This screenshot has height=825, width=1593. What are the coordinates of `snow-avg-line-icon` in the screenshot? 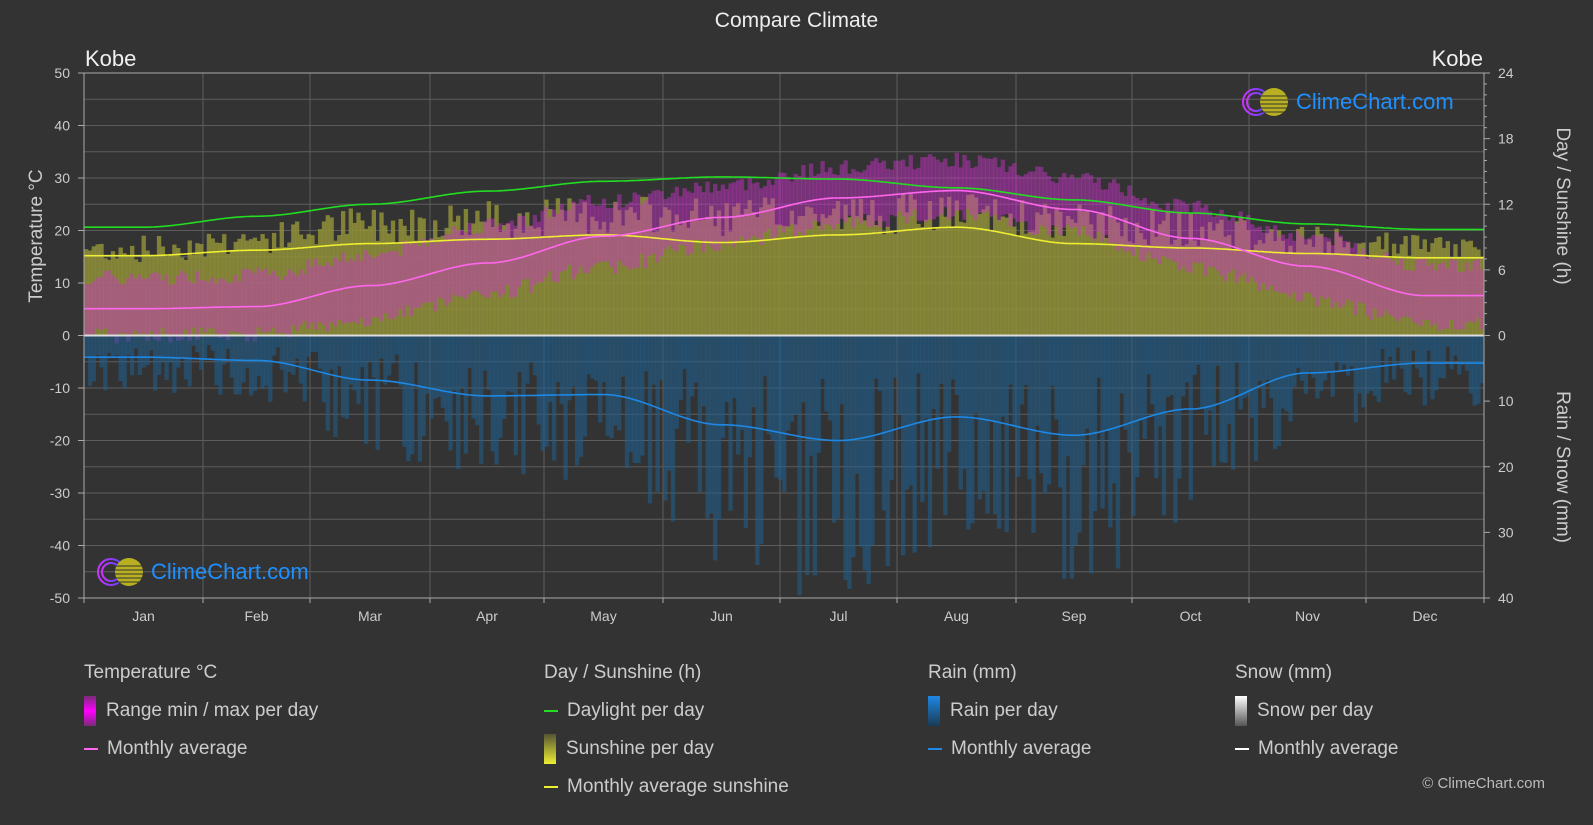 It's located at (1242, 749).